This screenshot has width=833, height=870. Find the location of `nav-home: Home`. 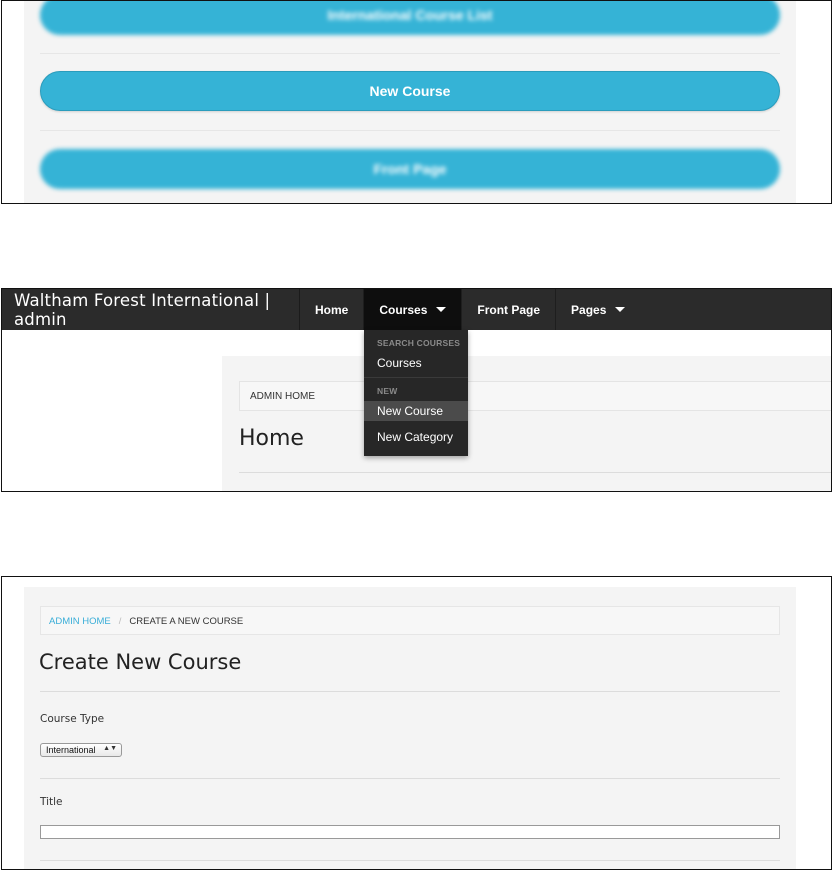

nav-home: Home is located at coordinates (332, 309).